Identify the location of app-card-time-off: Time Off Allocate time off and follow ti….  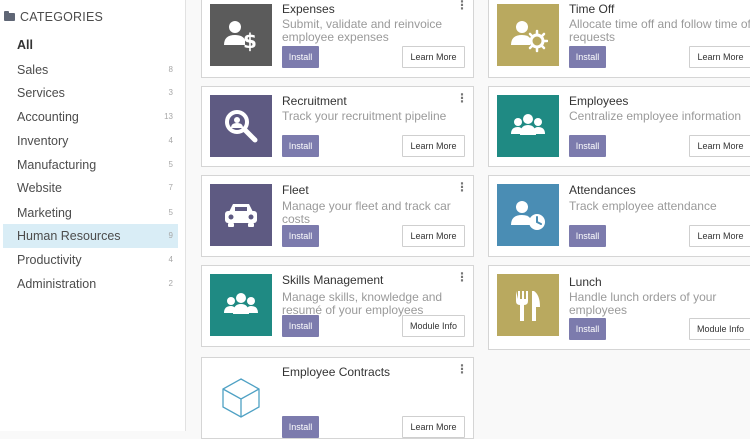
(619, 39).